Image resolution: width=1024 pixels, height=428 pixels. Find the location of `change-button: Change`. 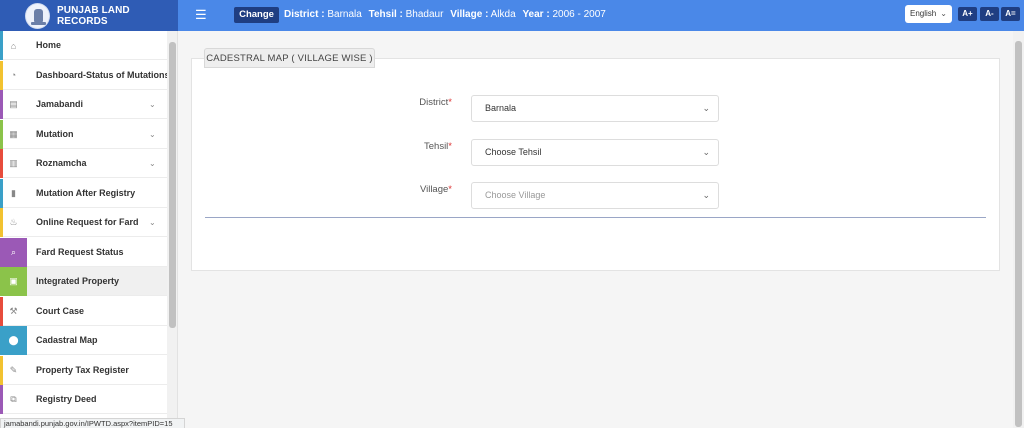

change-button: Change is located at coordinates (256, 15).